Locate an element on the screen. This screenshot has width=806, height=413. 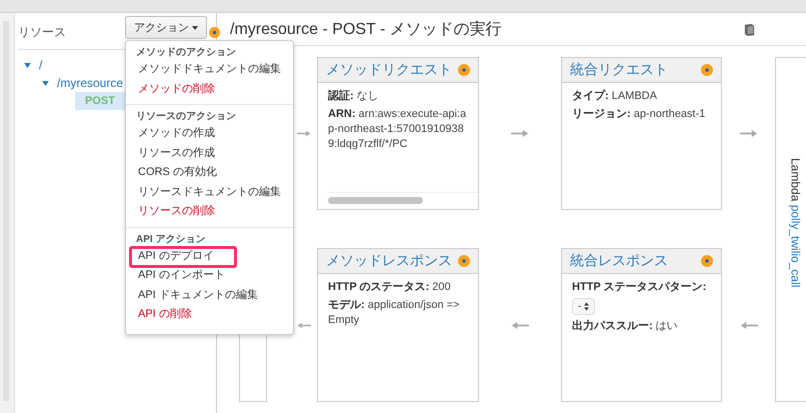
field-text: HTTP のステータス: 200 is located at coordinates (390, 287).